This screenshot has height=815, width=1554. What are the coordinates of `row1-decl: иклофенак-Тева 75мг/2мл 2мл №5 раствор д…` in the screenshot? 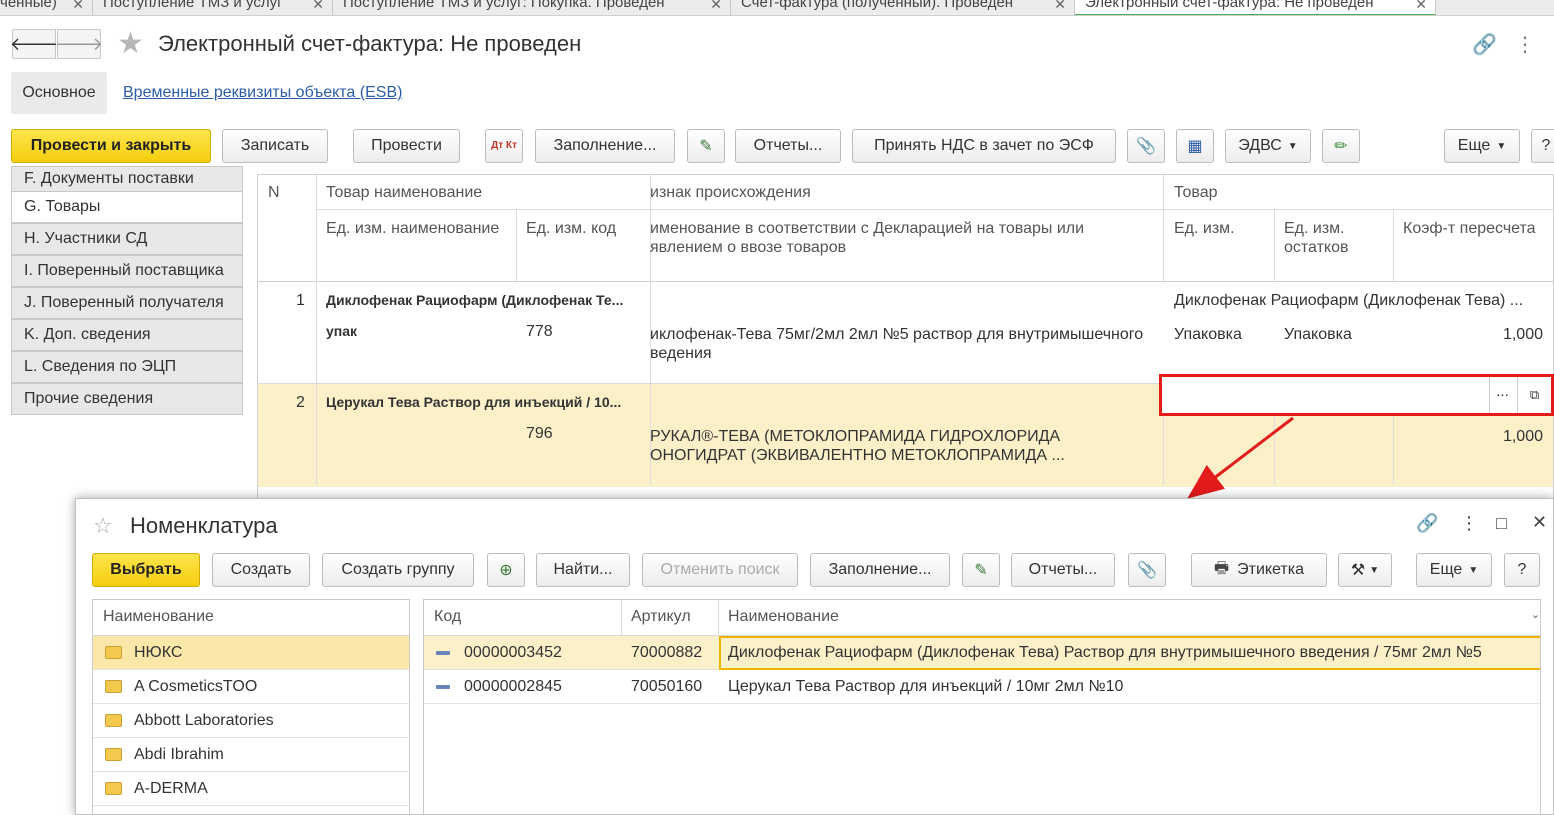 It's located at (896, 344).